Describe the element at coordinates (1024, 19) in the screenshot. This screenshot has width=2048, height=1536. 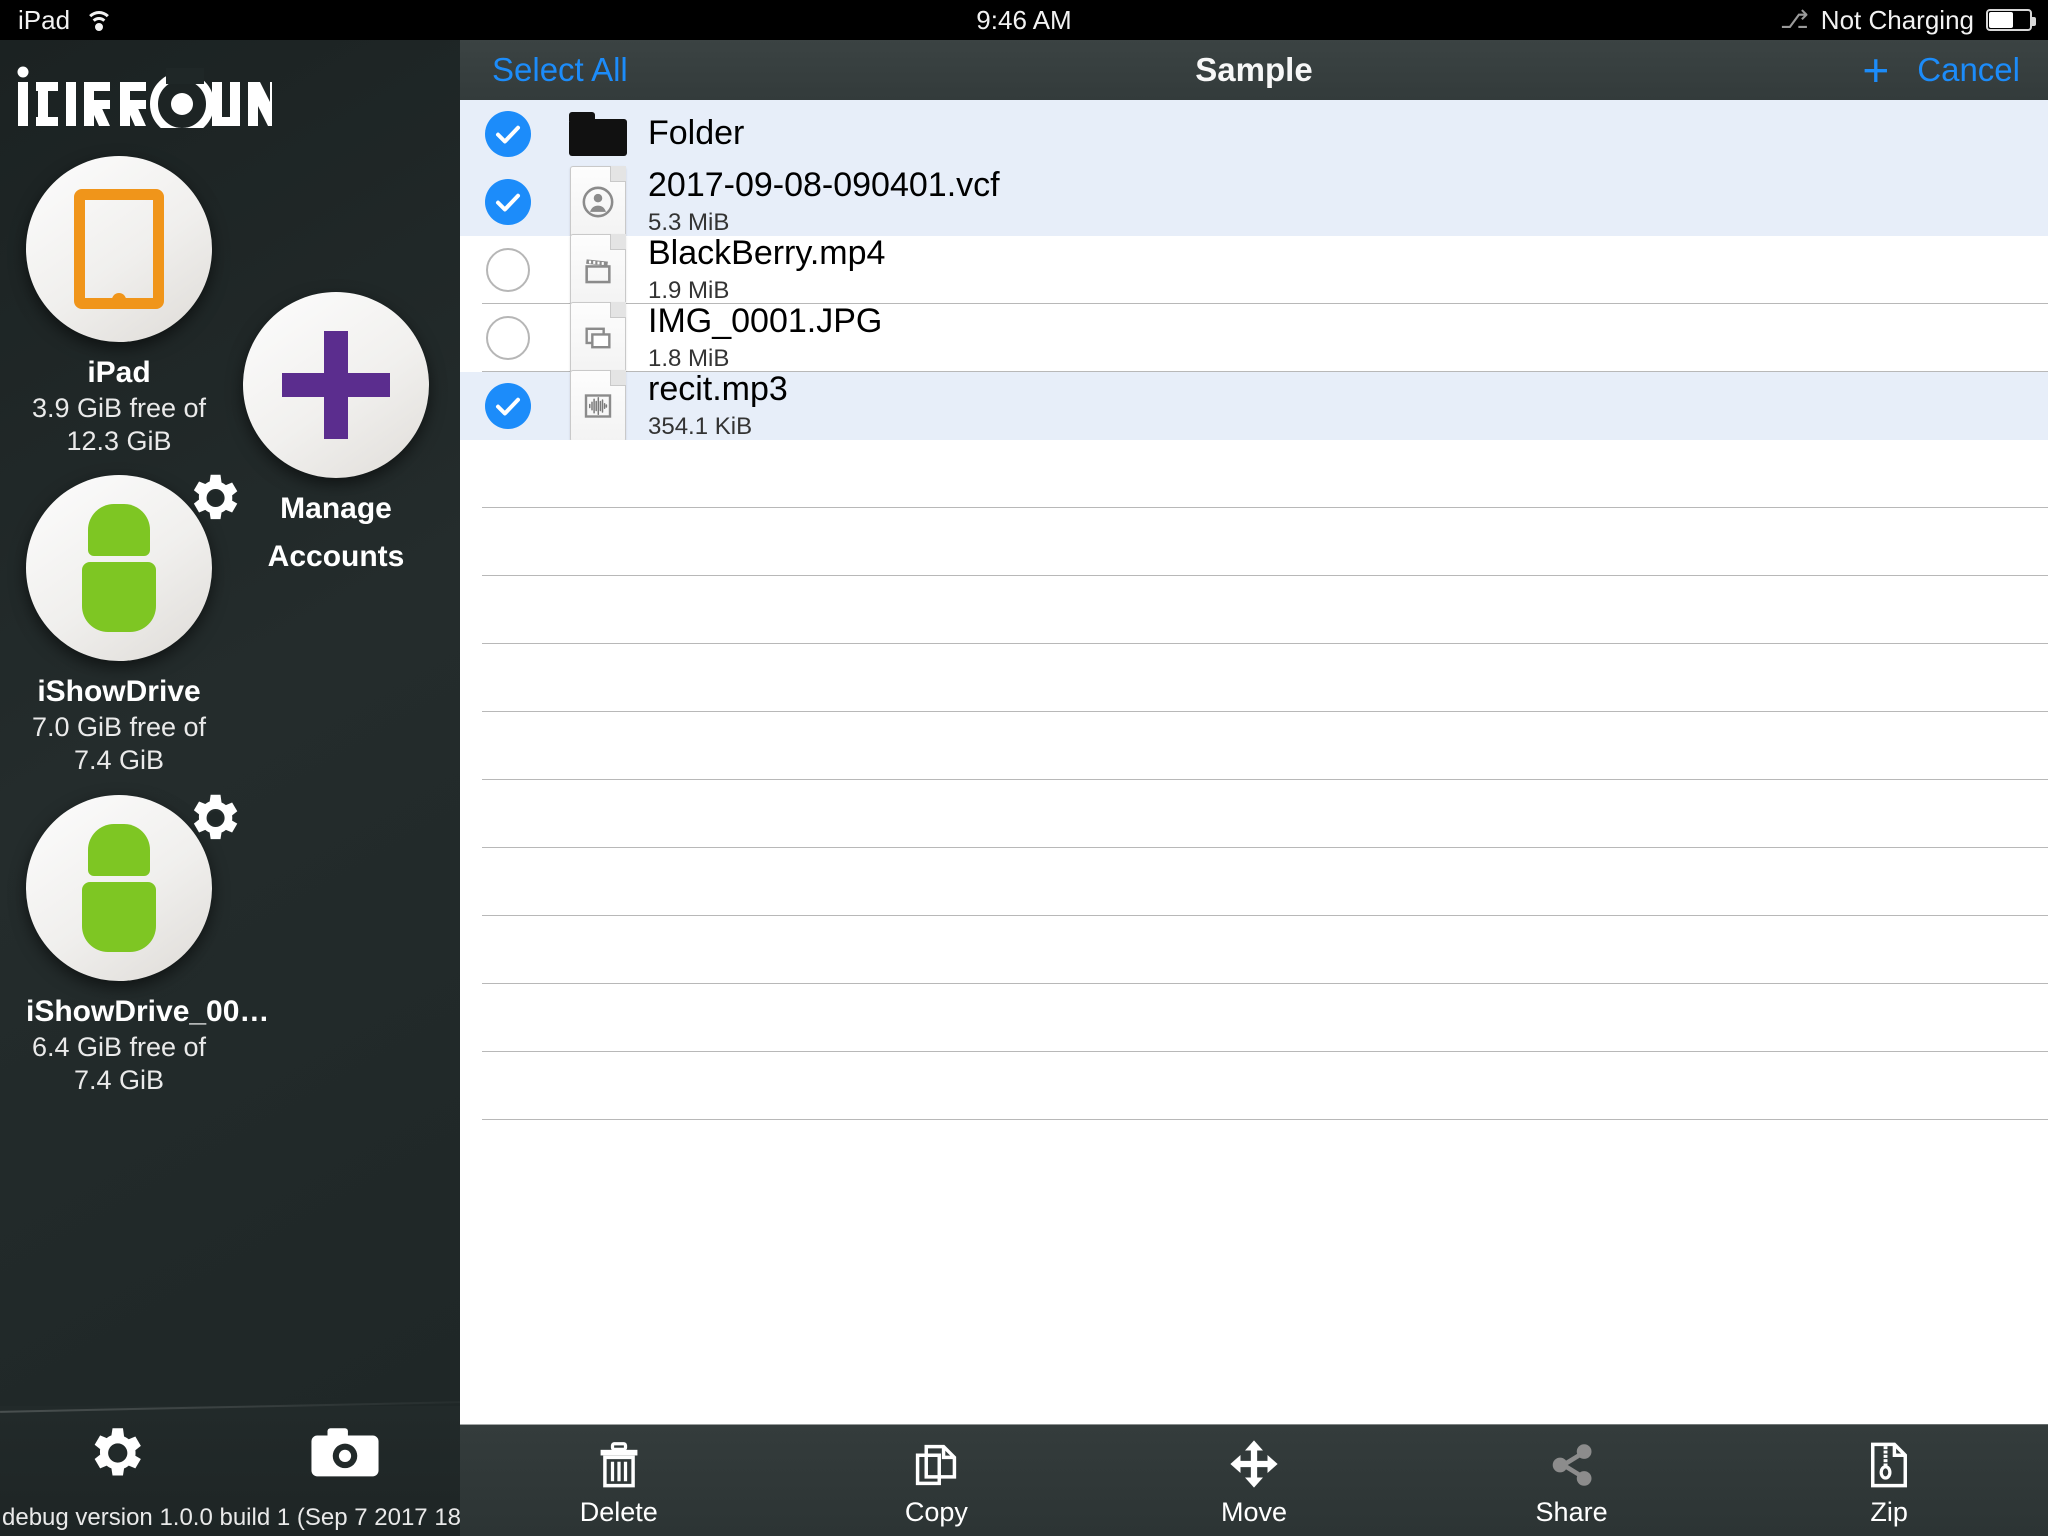
I see `status-time: 9:46 AM` at that location.